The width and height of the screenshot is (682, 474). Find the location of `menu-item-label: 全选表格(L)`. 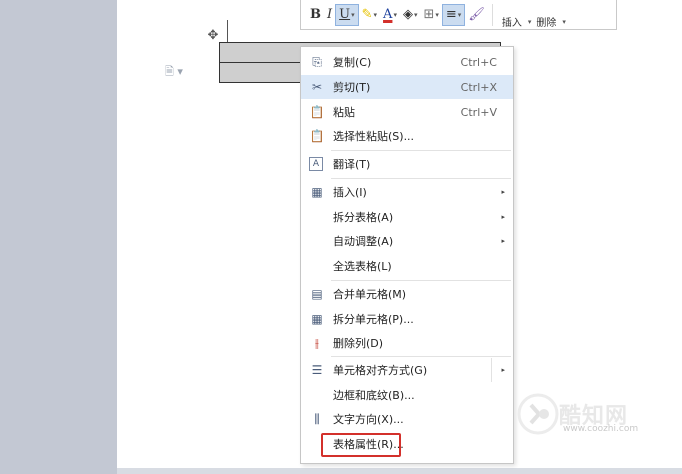

menu-item-label: 全选表格(L) is located at coordinates (362, 266).